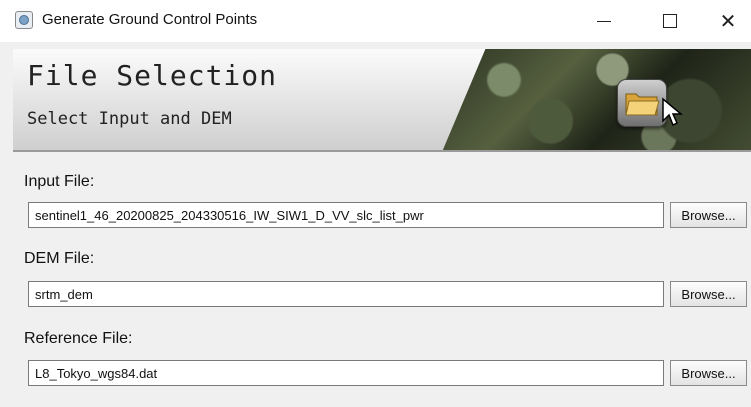 The image size is (751, 407). I want to click on reference-file-label: Reference File:, so click(78, 338).